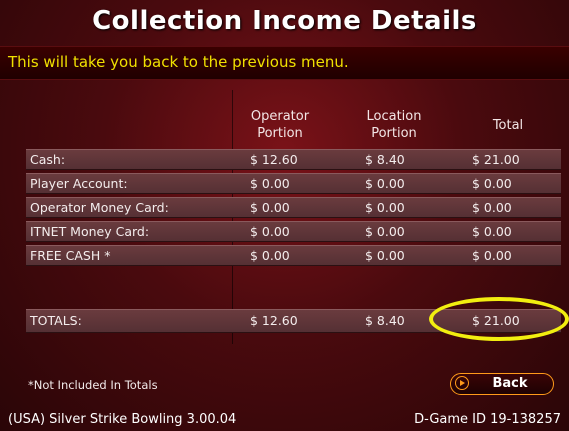 The image size is (569, 431). I want to click on totals-label: TOTALS:, so click(56, 320).